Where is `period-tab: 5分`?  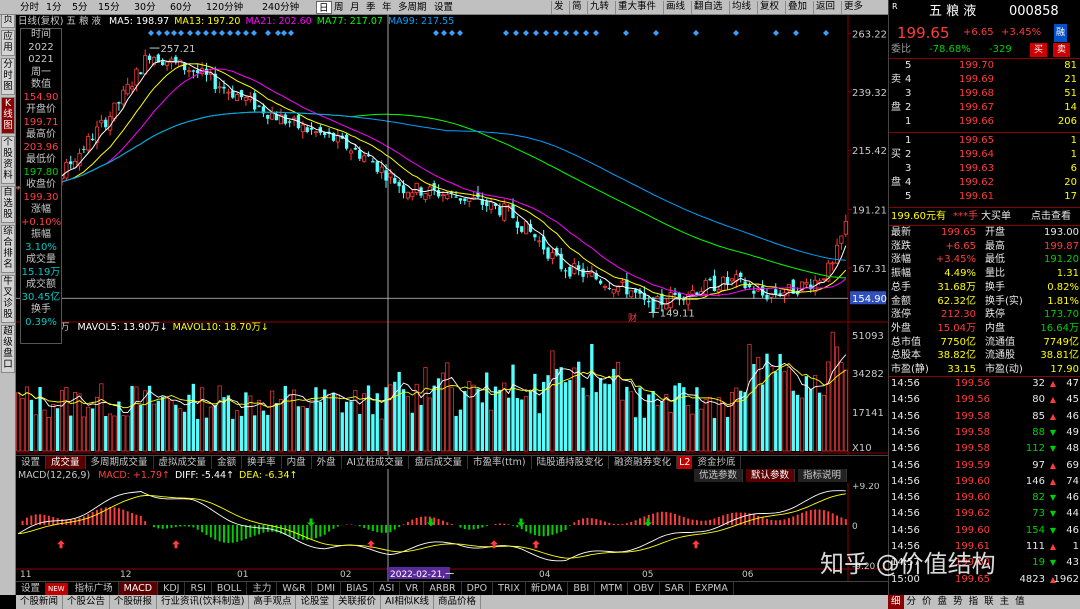 period-tab: 5分 is located at coordinates (80, 7).